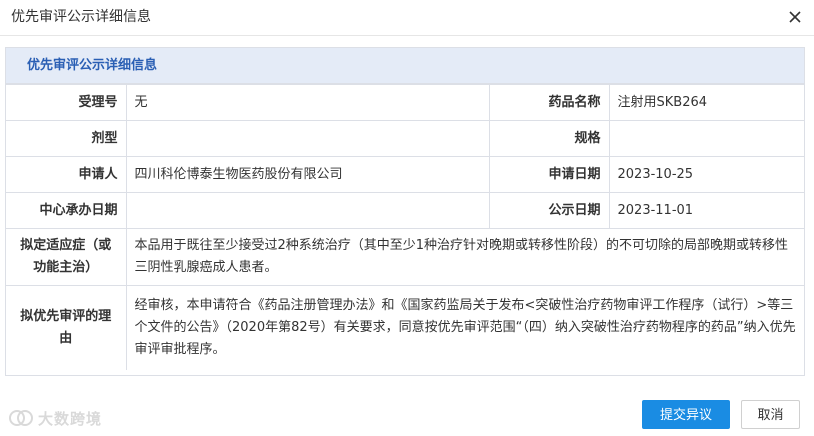 This screenshot has height=436, width=814. What do you see at coordinates (307, 138) in the screenshot?
I see `dosage-form-value` at bounding box center [307, 138].